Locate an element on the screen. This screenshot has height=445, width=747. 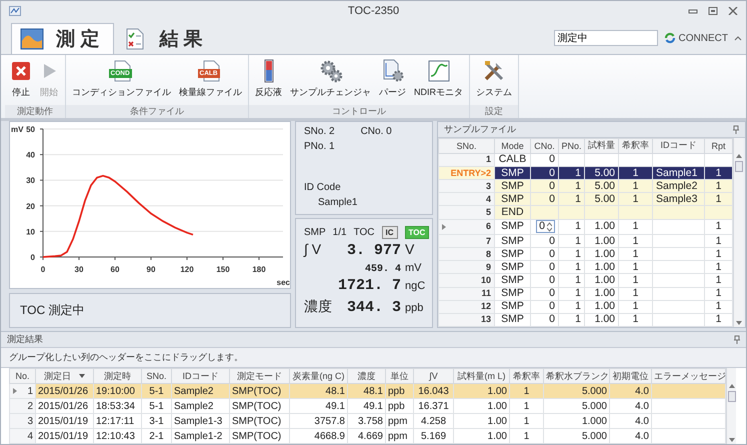
column-header: No. is located at coordinates (23, 376).